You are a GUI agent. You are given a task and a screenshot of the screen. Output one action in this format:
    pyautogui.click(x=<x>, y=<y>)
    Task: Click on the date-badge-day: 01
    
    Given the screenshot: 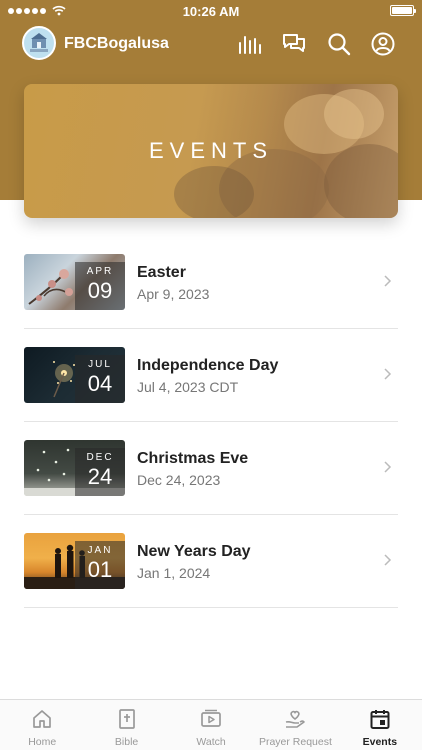 What is the action you would take?
    pyautogui.click(x=100, y=569)
    